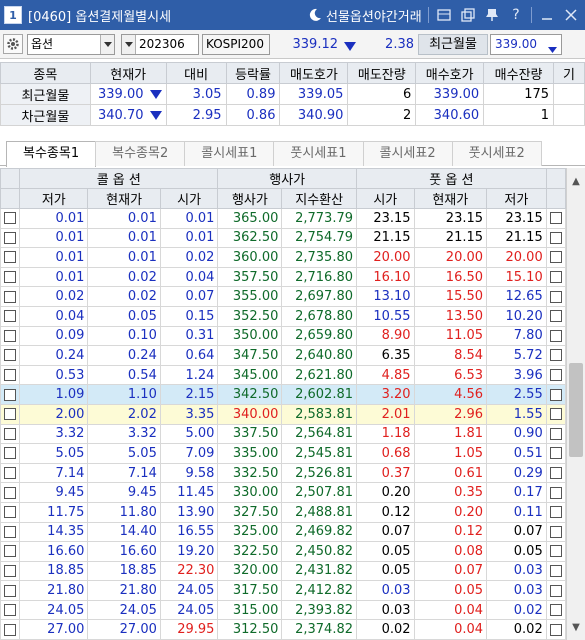 This screenshot has width=585, height=640. What do you see at coordinates (576, 181) in the screenshot?
I see `scroll-up-icon: ▲` at bounding box center [576, 181].